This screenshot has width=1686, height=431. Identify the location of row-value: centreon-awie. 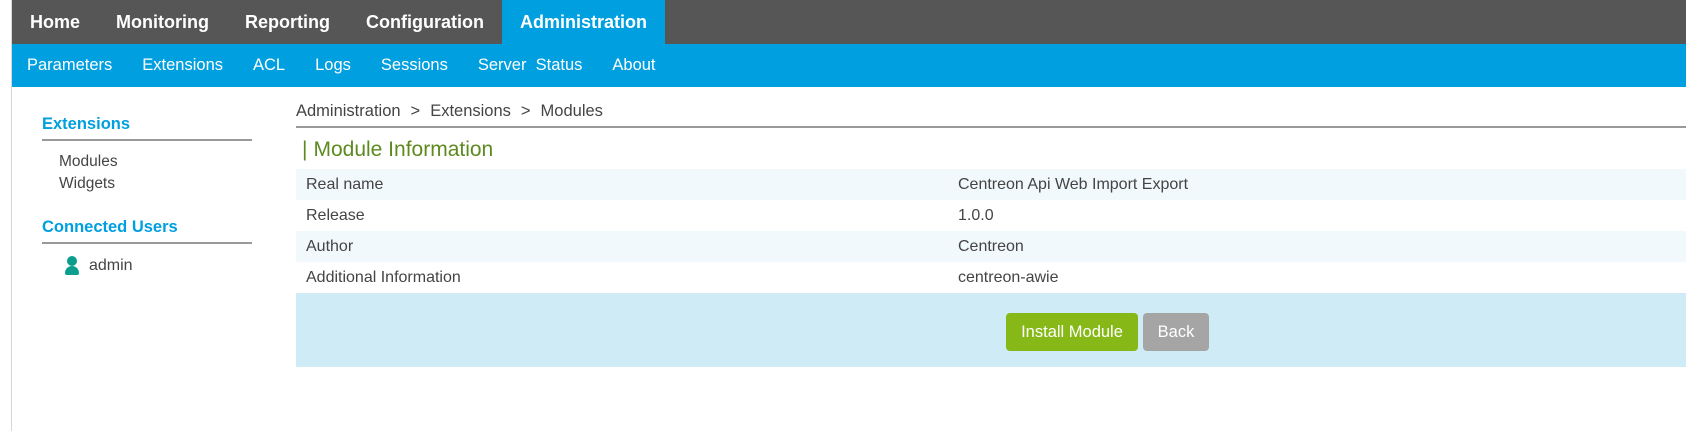
(1008, 277).